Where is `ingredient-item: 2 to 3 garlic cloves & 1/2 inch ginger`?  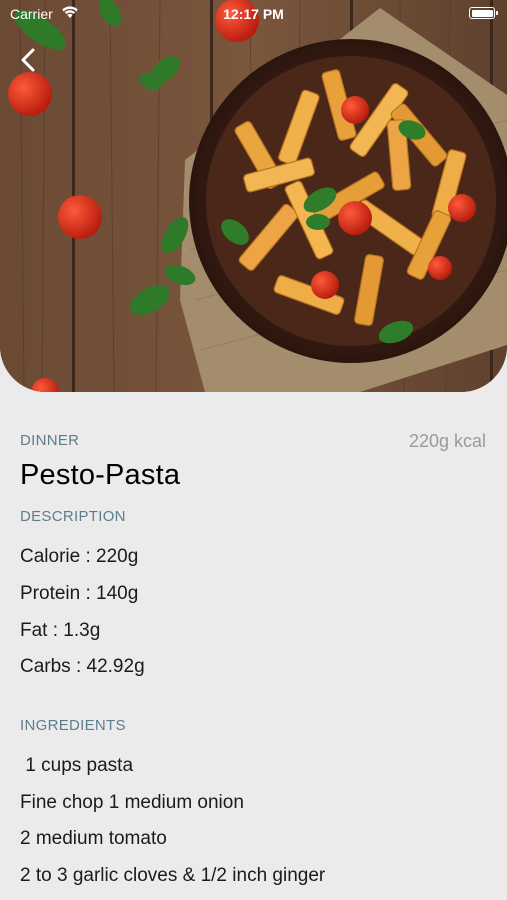
ingredient-item: 2 to 3 garlic cloves & 1/2 inch ginger is located at coordinates (173, 875).